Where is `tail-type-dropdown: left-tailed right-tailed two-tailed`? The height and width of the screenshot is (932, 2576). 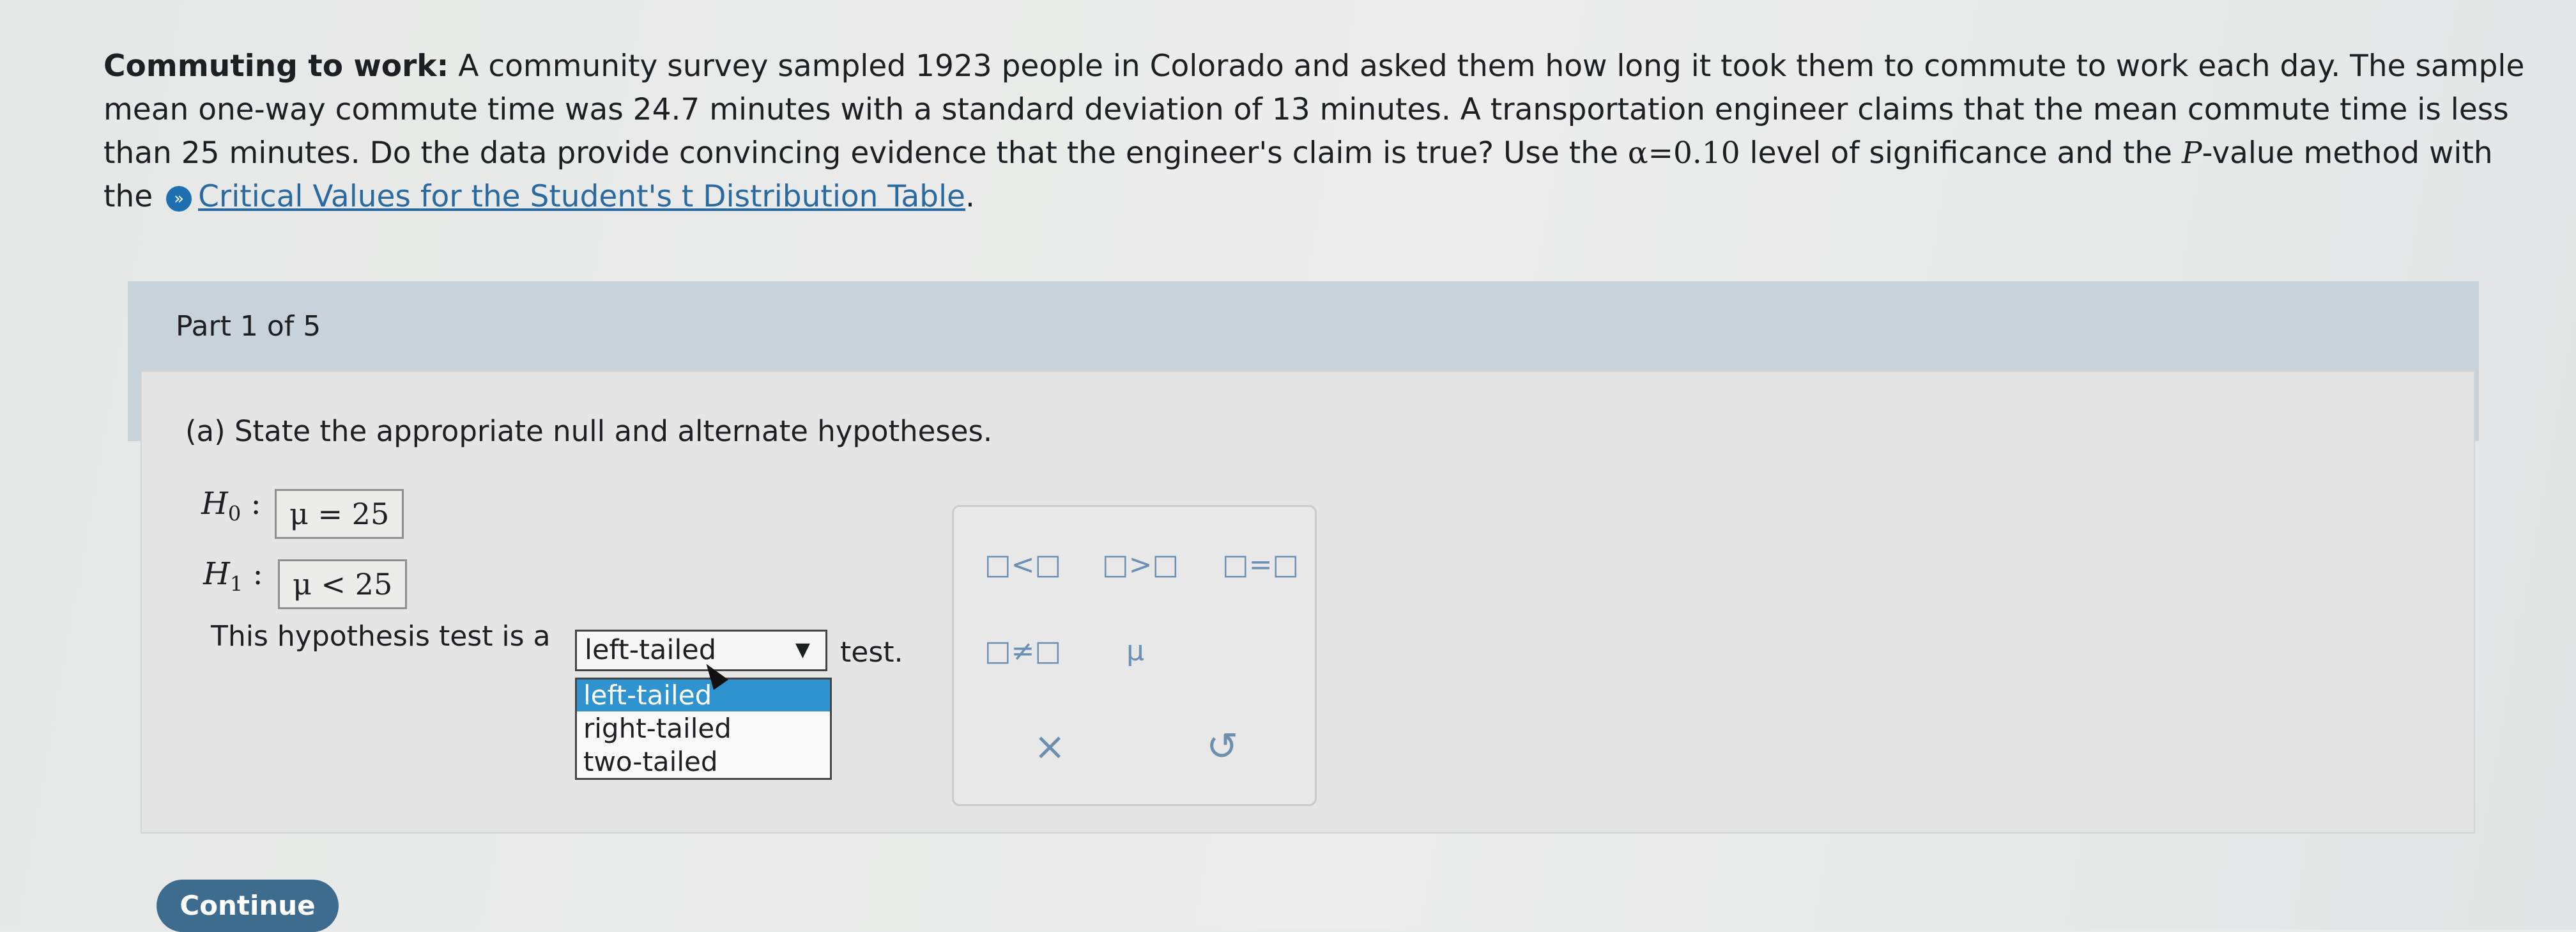
tail-type-dropdown: left-tailed right-tailed two-tailed is located at coordinates (703, 729).